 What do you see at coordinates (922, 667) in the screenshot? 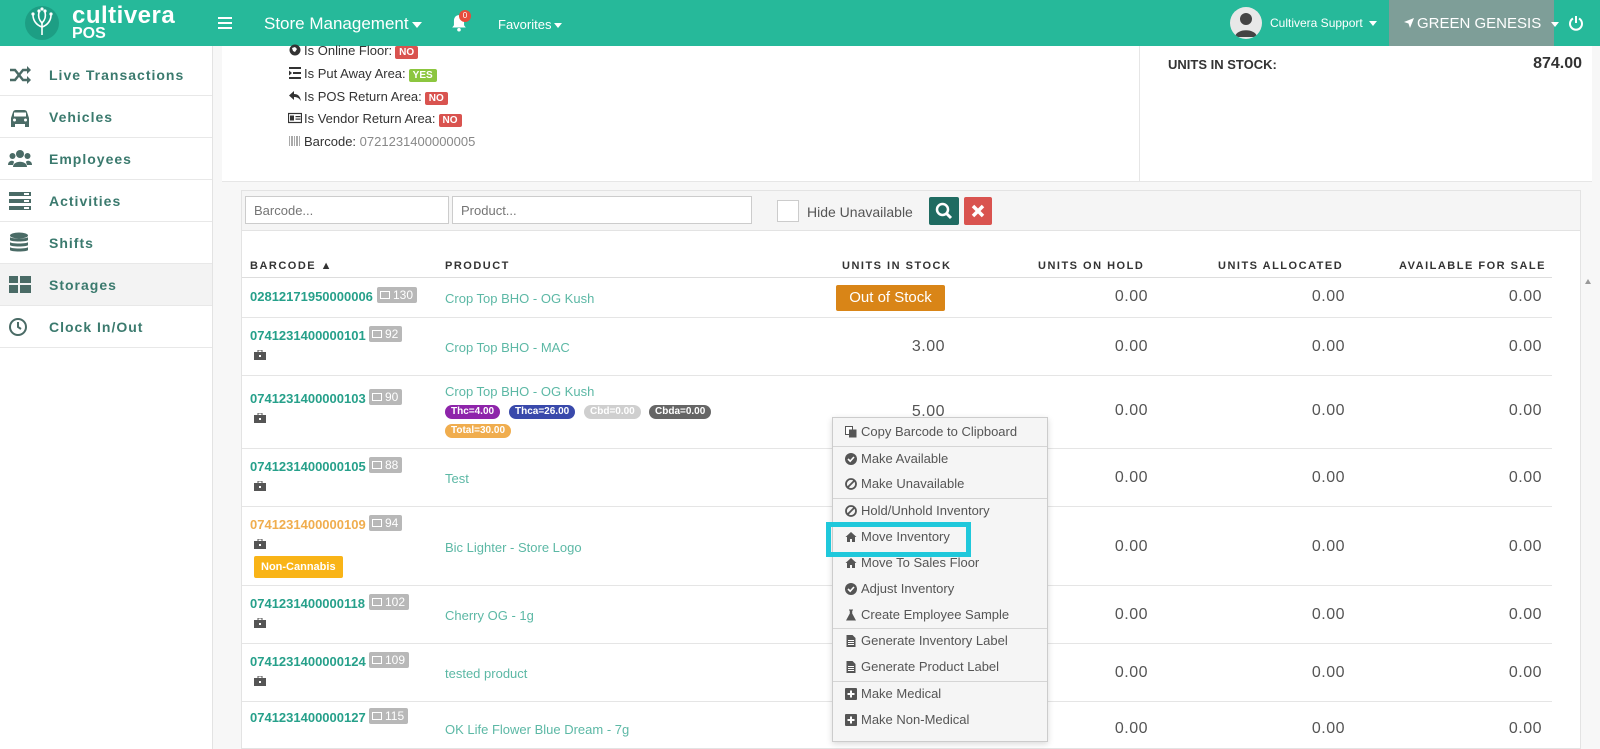
I see `menu-item-generate-product-label: Generate Product Label` at bounding box center [922, 667].